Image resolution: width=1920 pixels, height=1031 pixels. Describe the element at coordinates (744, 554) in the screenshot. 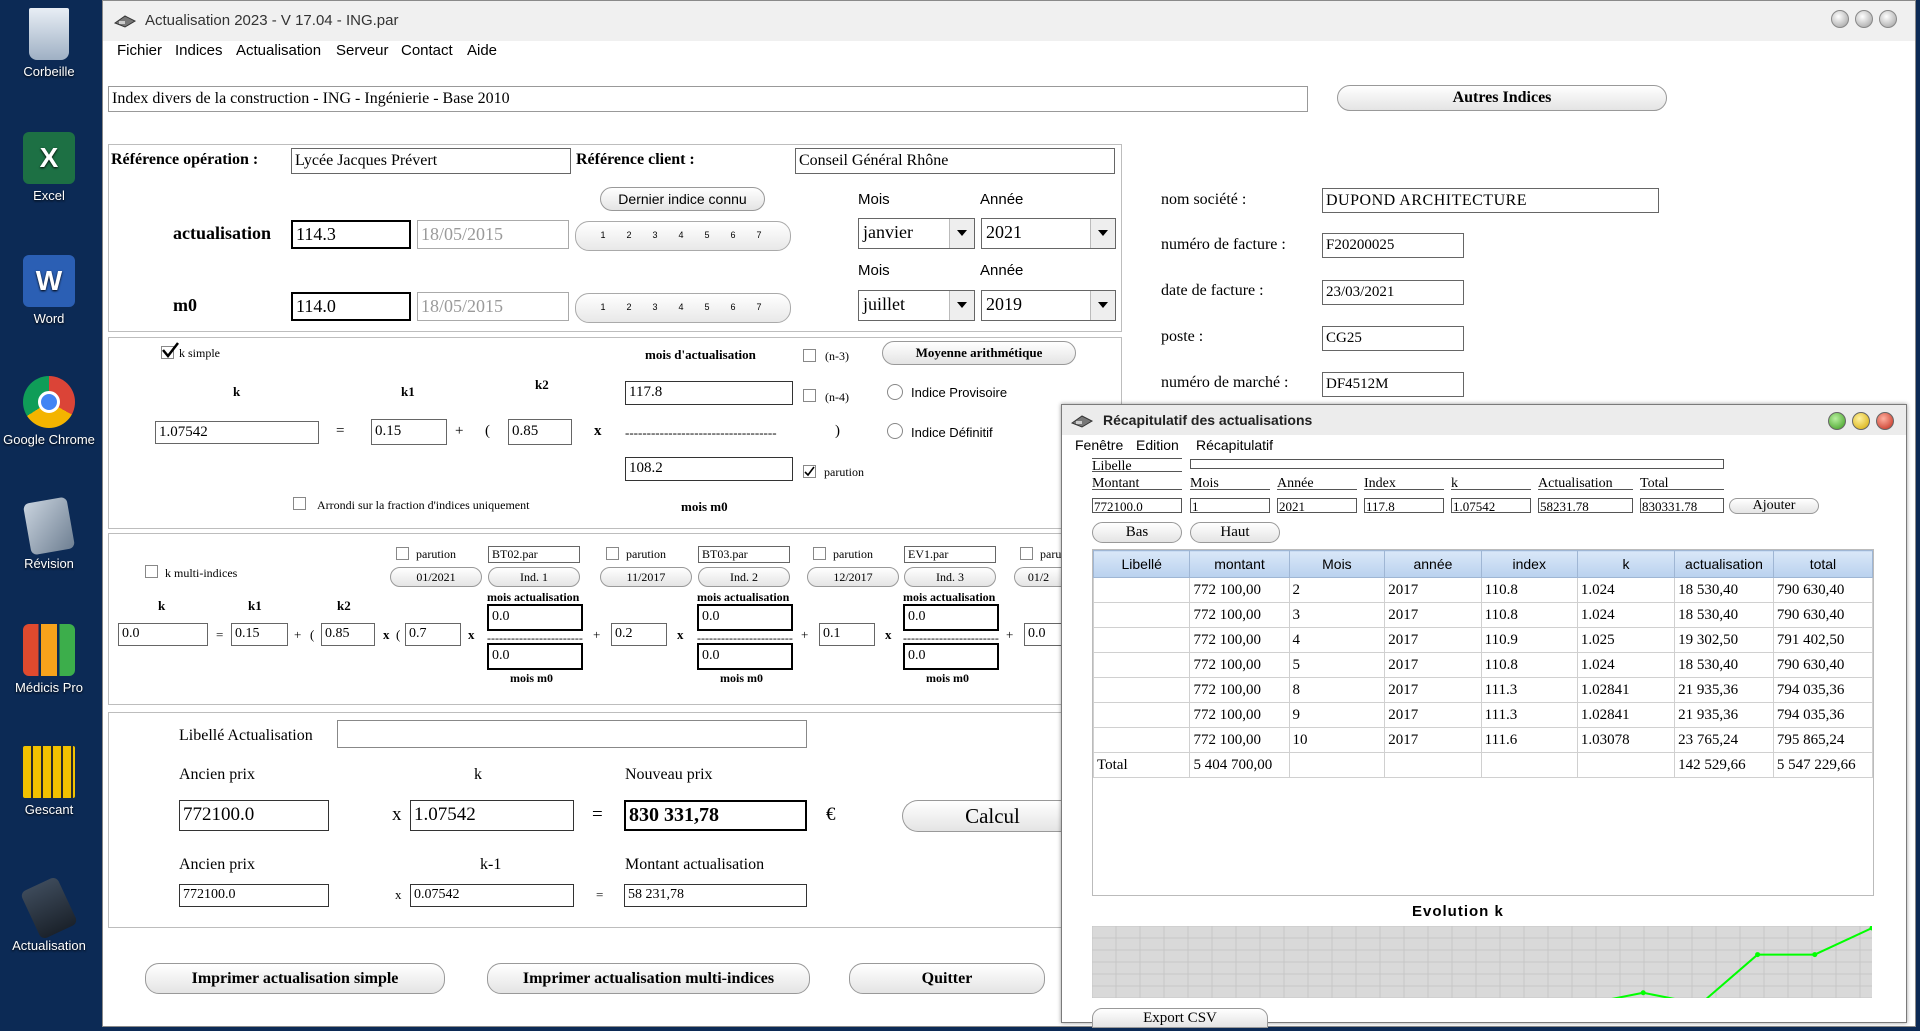

I see `index-file-2: BT03.par` at that location.